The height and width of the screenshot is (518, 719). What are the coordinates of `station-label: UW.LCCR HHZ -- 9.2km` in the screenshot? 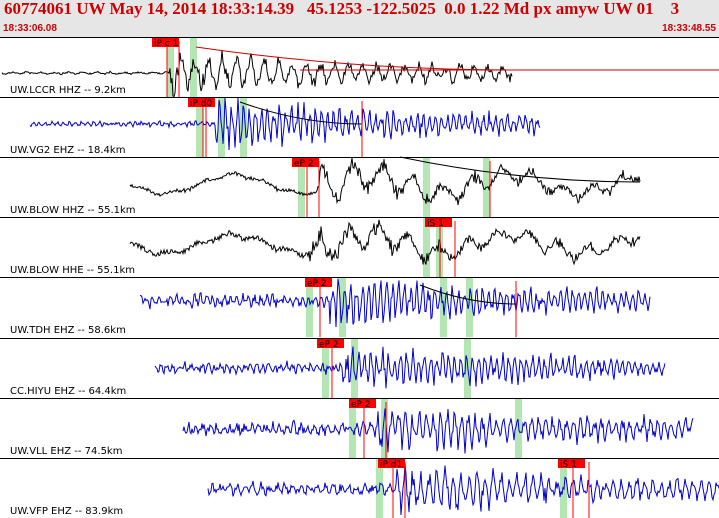 It's located at (68, 90).